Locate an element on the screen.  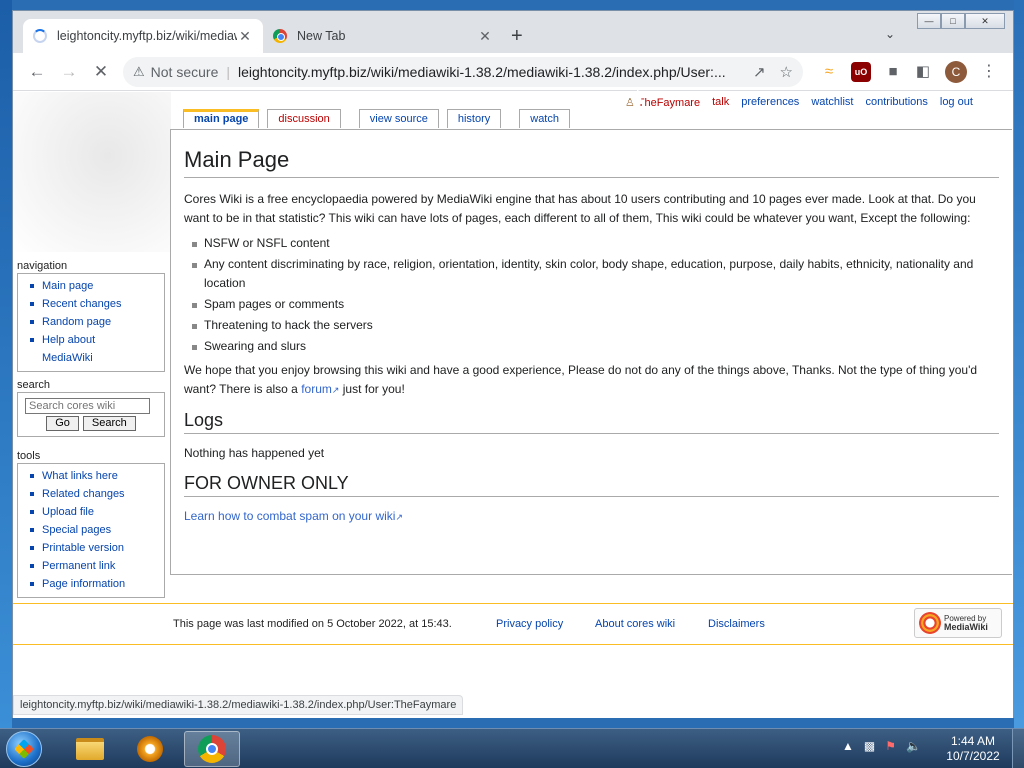
chrome-favicon-icon is located at coordinates (280, 36).